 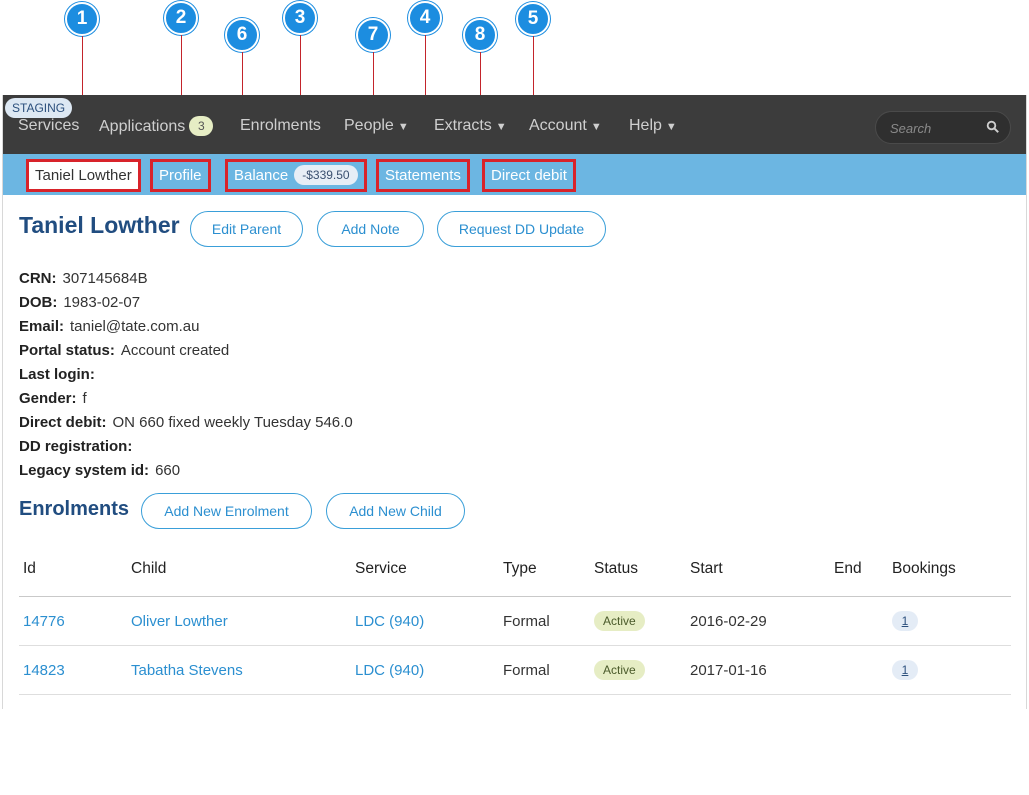 What do you see at coordinates (924, 568) in the screenshot?
I see `column-header-bookings: Bookings` at bounding box center [924, 568].